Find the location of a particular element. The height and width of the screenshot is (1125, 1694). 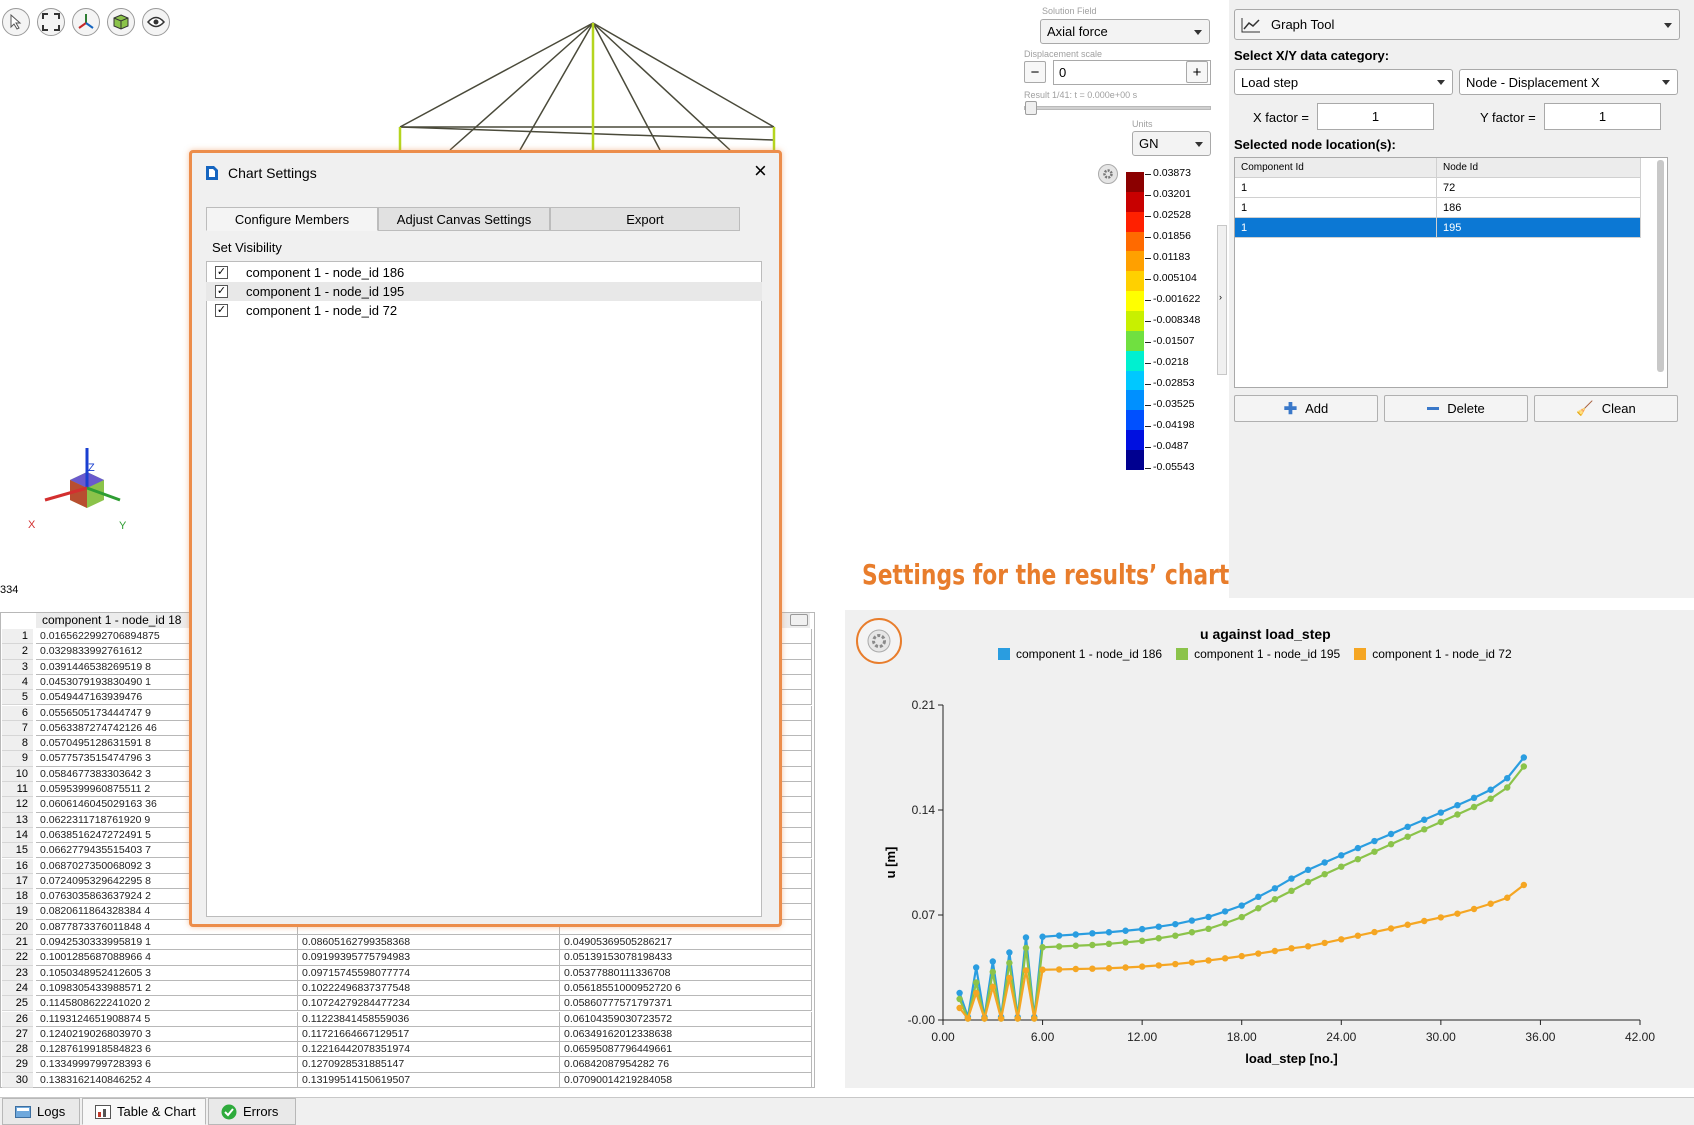

table-row-cell-selected: 195 is located at coordinates (1539, 228).